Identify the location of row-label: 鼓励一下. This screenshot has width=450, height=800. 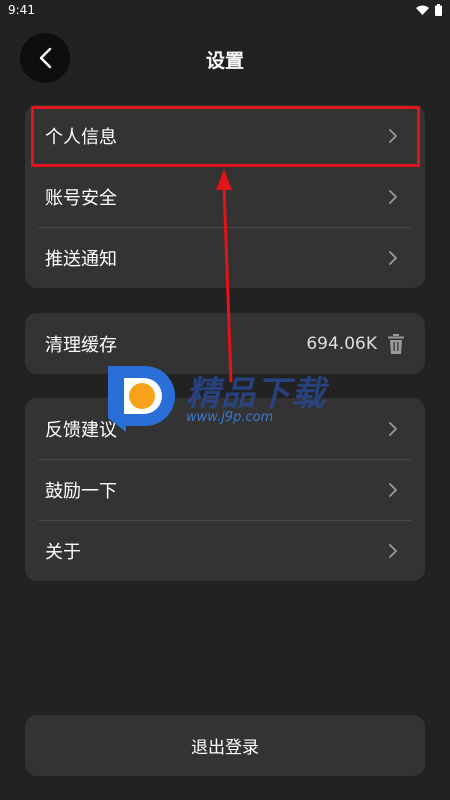
(81, 491).